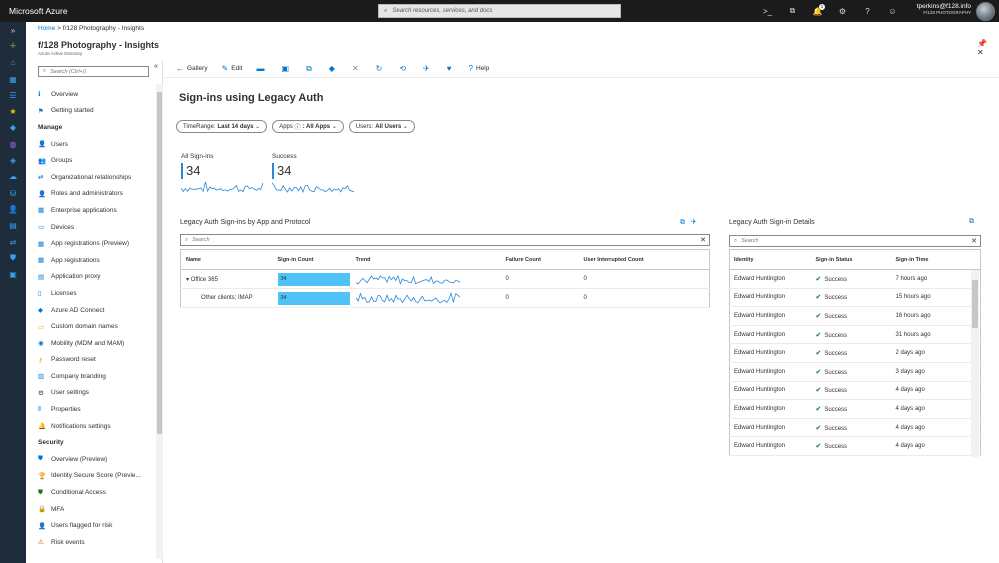 The image size is (999, 563). I want to click on sidebar-item-enterprise-applications: ▦ Enterprise applications, so click(96, 210).